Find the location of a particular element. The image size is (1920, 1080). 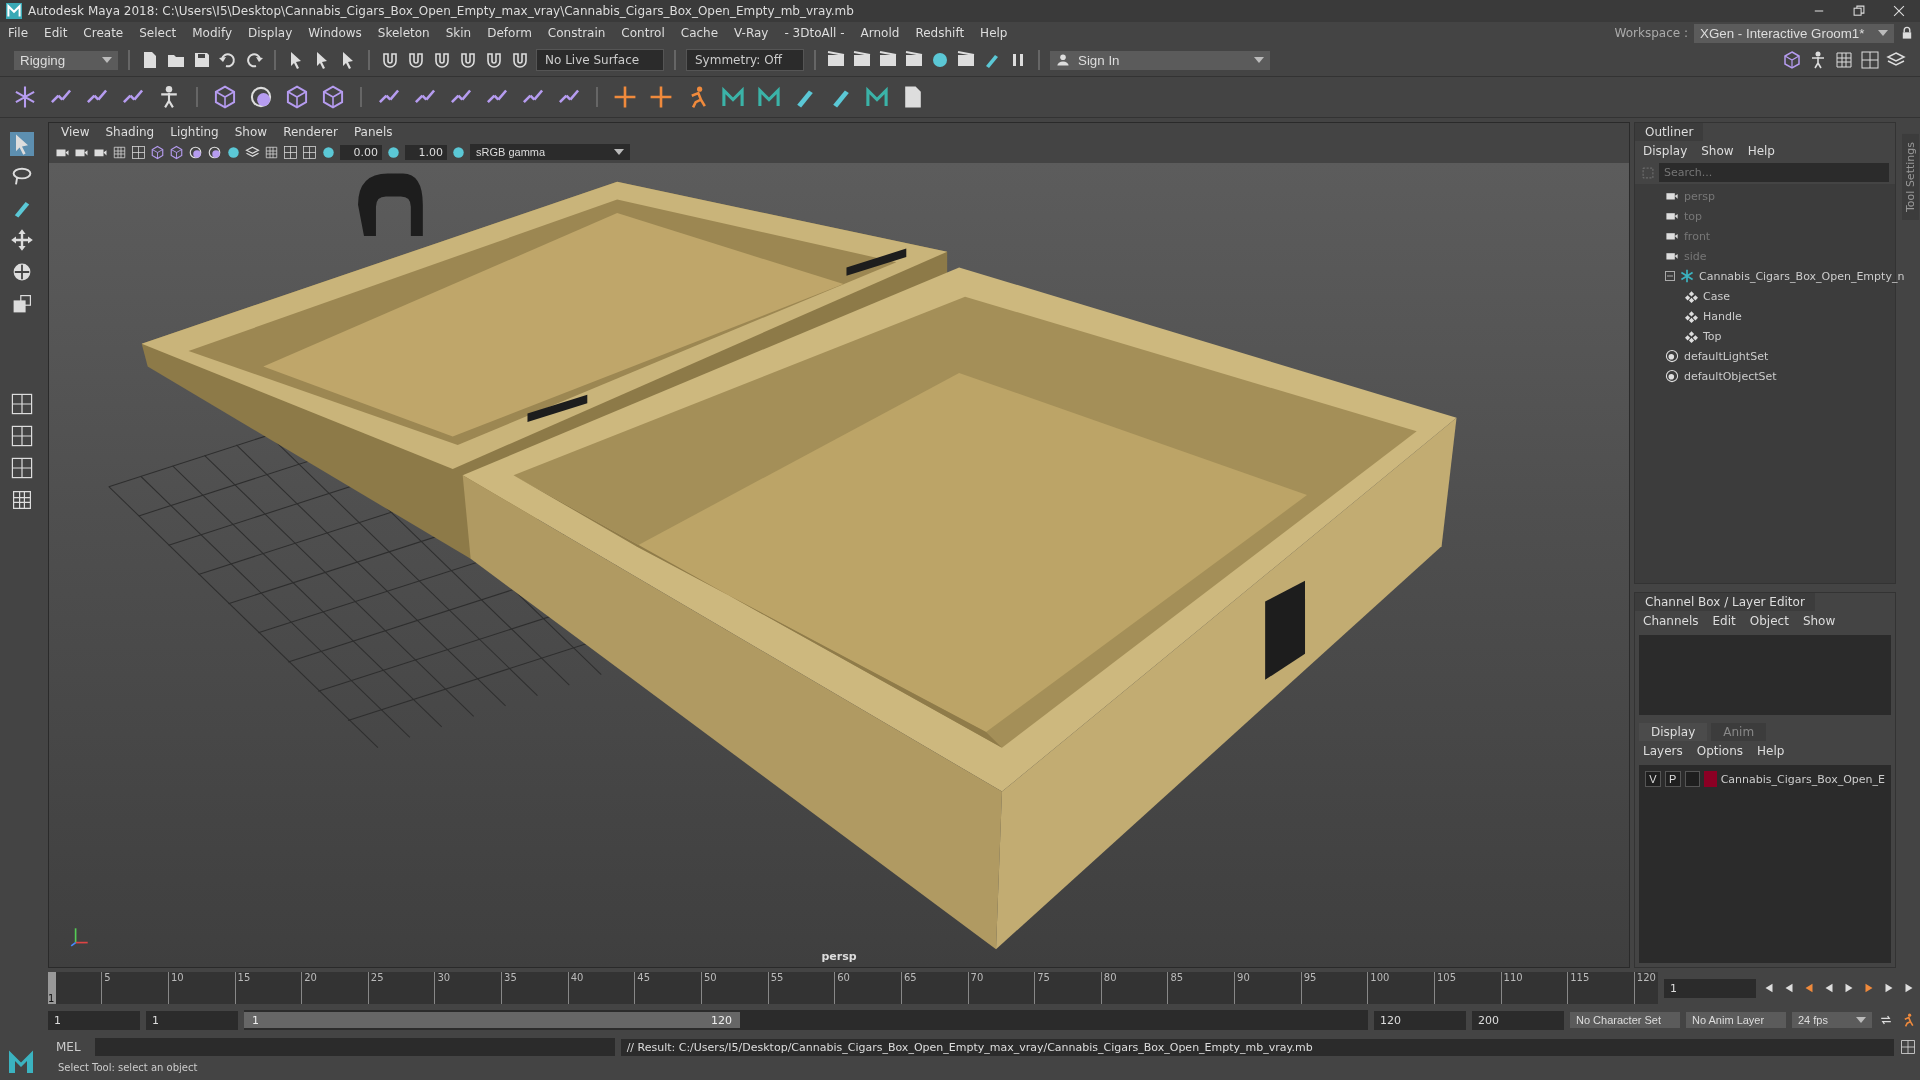

outliner-item: defaultLightSet is located at coordinates (1726, 356).